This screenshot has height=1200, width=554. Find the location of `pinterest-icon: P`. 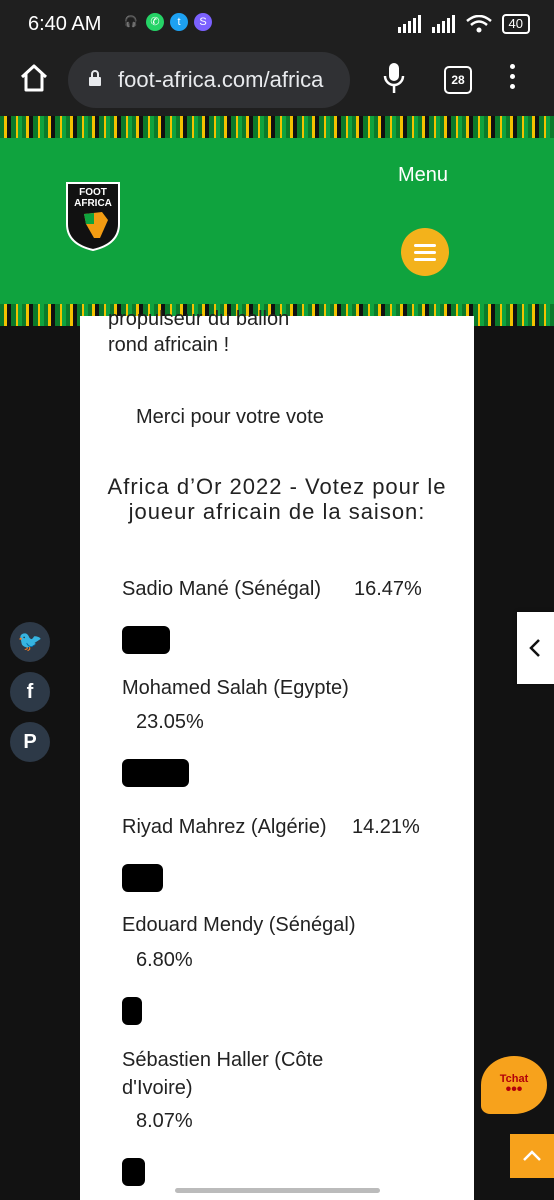

pinterest-icon: P is located at coordinates (30, 742).